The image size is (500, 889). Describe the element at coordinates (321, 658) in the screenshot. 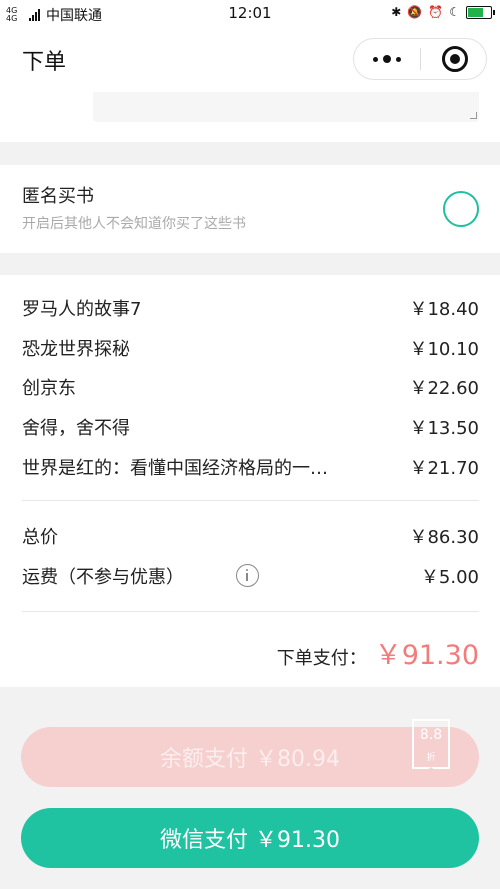

I see `pay-label: 下单支付：` at that location.